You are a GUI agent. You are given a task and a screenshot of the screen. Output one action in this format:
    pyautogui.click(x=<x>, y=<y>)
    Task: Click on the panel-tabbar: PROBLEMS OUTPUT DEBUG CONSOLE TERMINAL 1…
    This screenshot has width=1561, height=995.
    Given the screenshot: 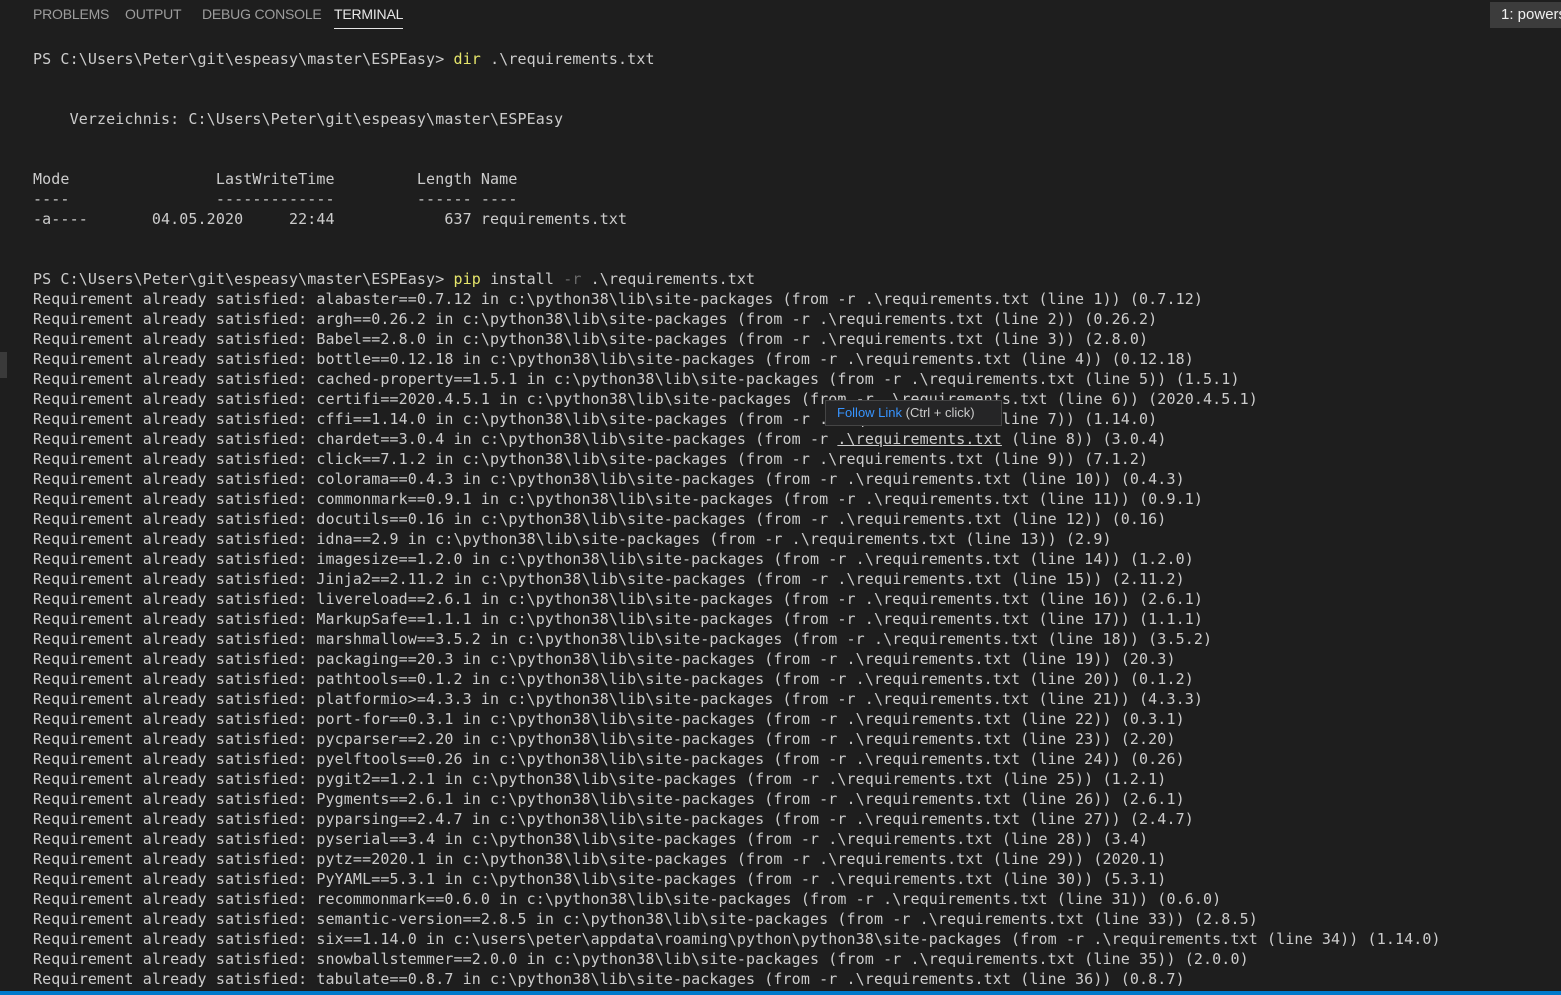 What is the action you would take?
    pyautogui.click(x=780, y=15)
    